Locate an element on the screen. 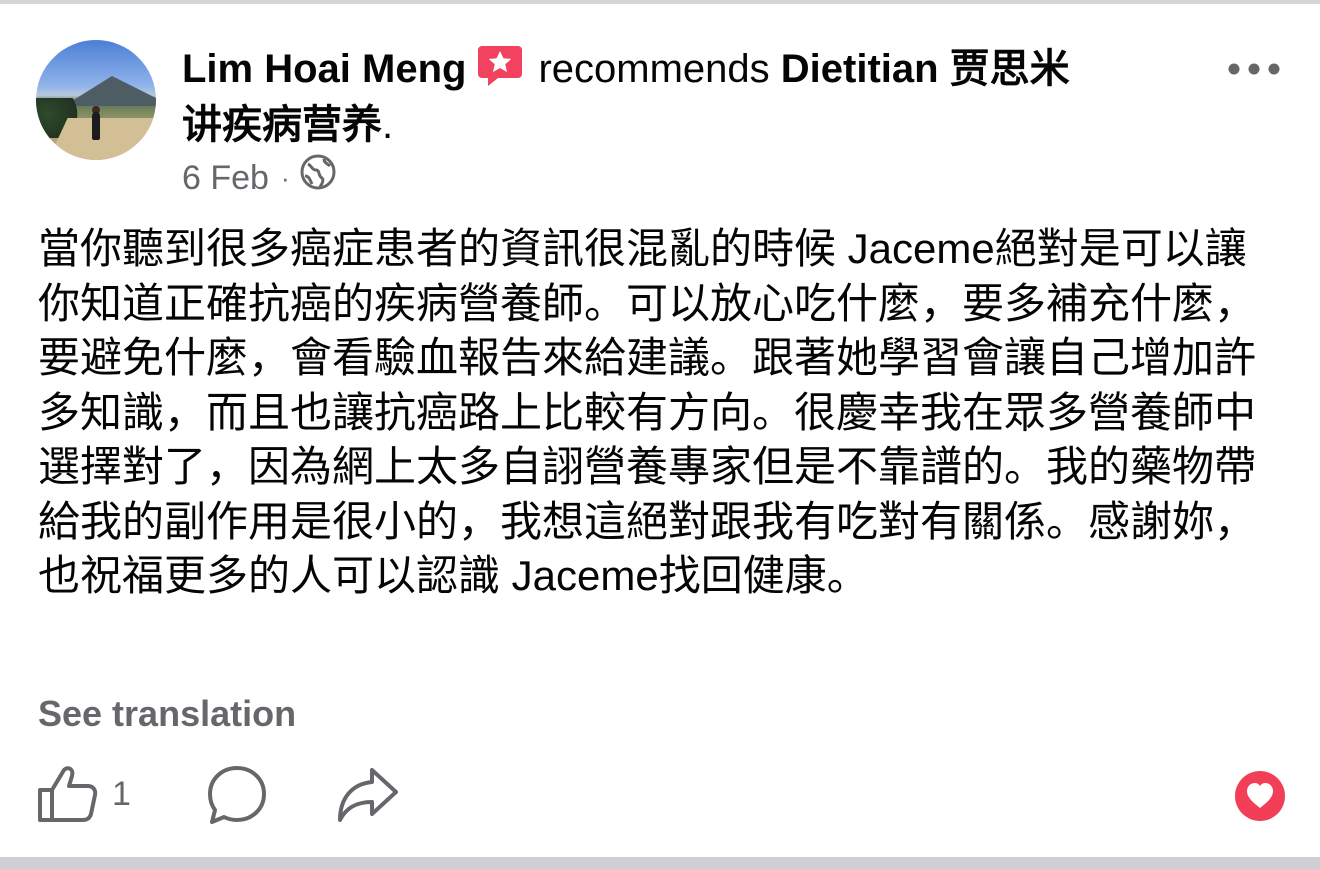 The height and width of the screenshot is (869, 1320). top-divider is located at coordinates (660, 2).